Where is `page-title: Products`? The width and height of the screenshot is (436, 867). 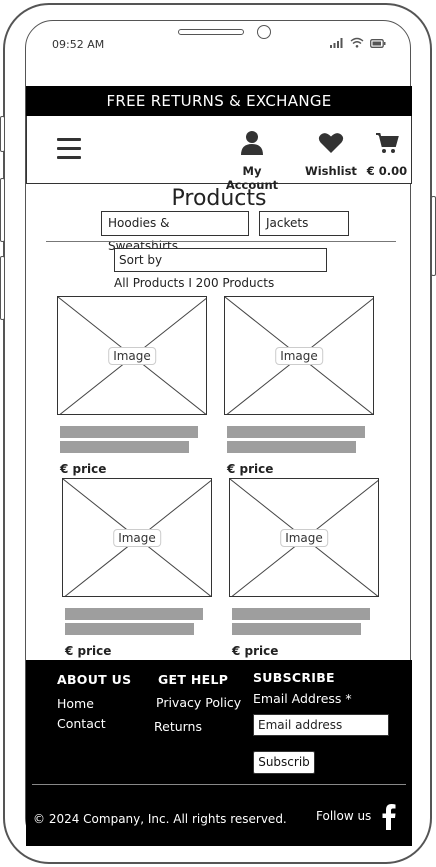 page-title: Products is located at coordinates (219, 198).